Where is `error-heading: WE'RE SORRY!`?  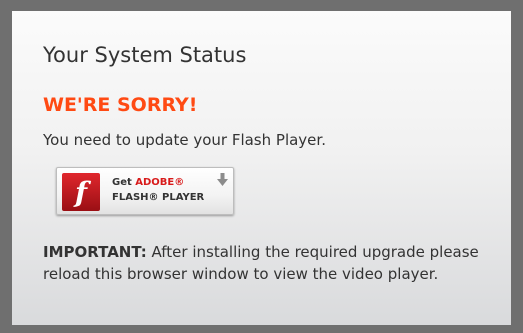
error-heading: WE'RE SORRY! is located at coordinates (120, 105).